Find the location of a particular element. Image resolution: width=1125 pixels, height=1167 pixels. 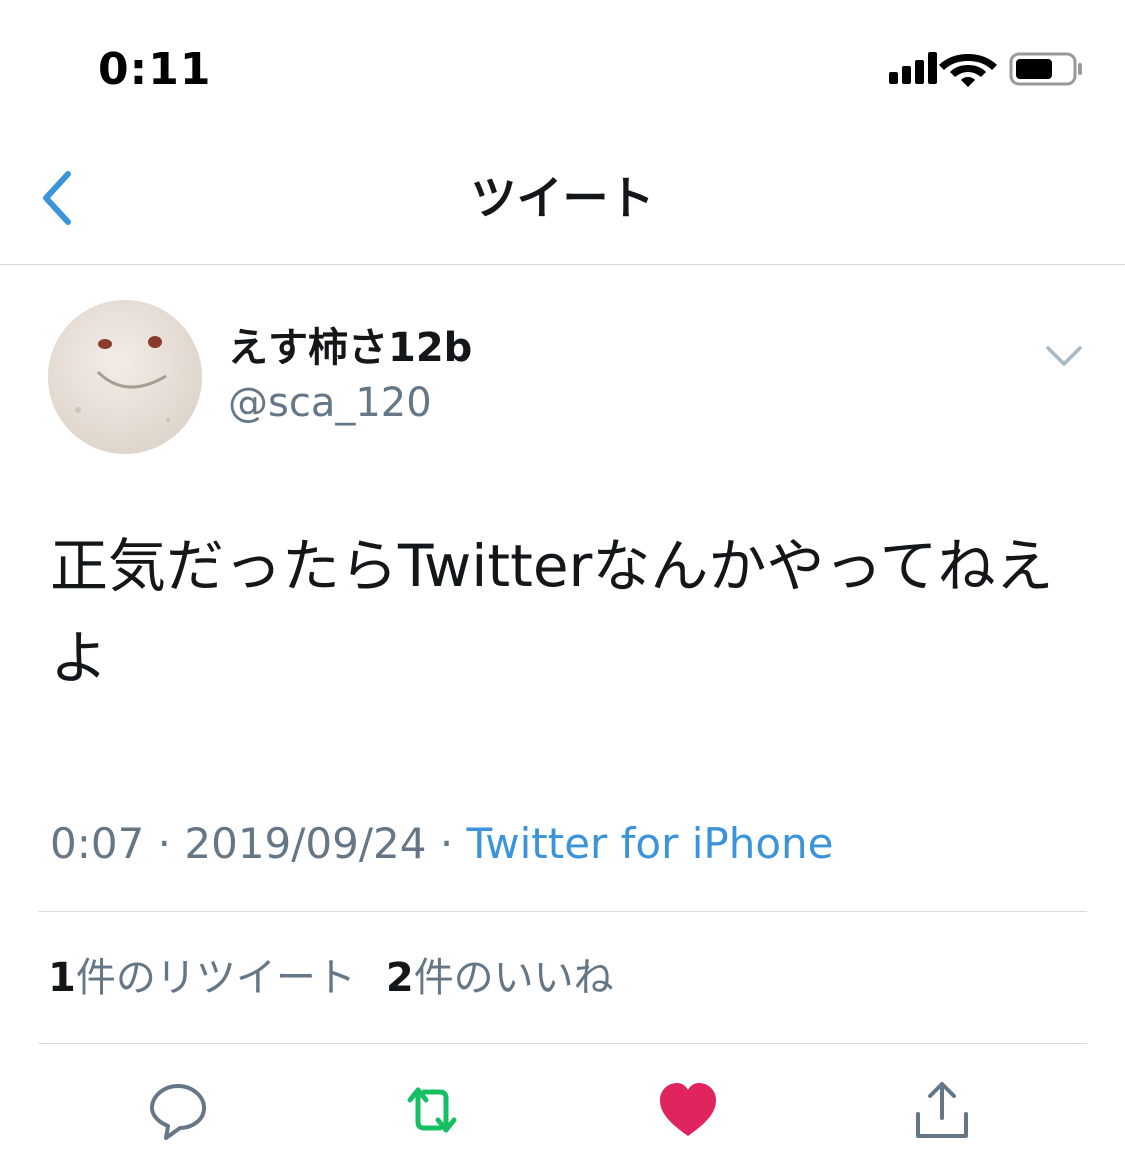

author-handle: @sca_120 is located at coordinates (330, 403).